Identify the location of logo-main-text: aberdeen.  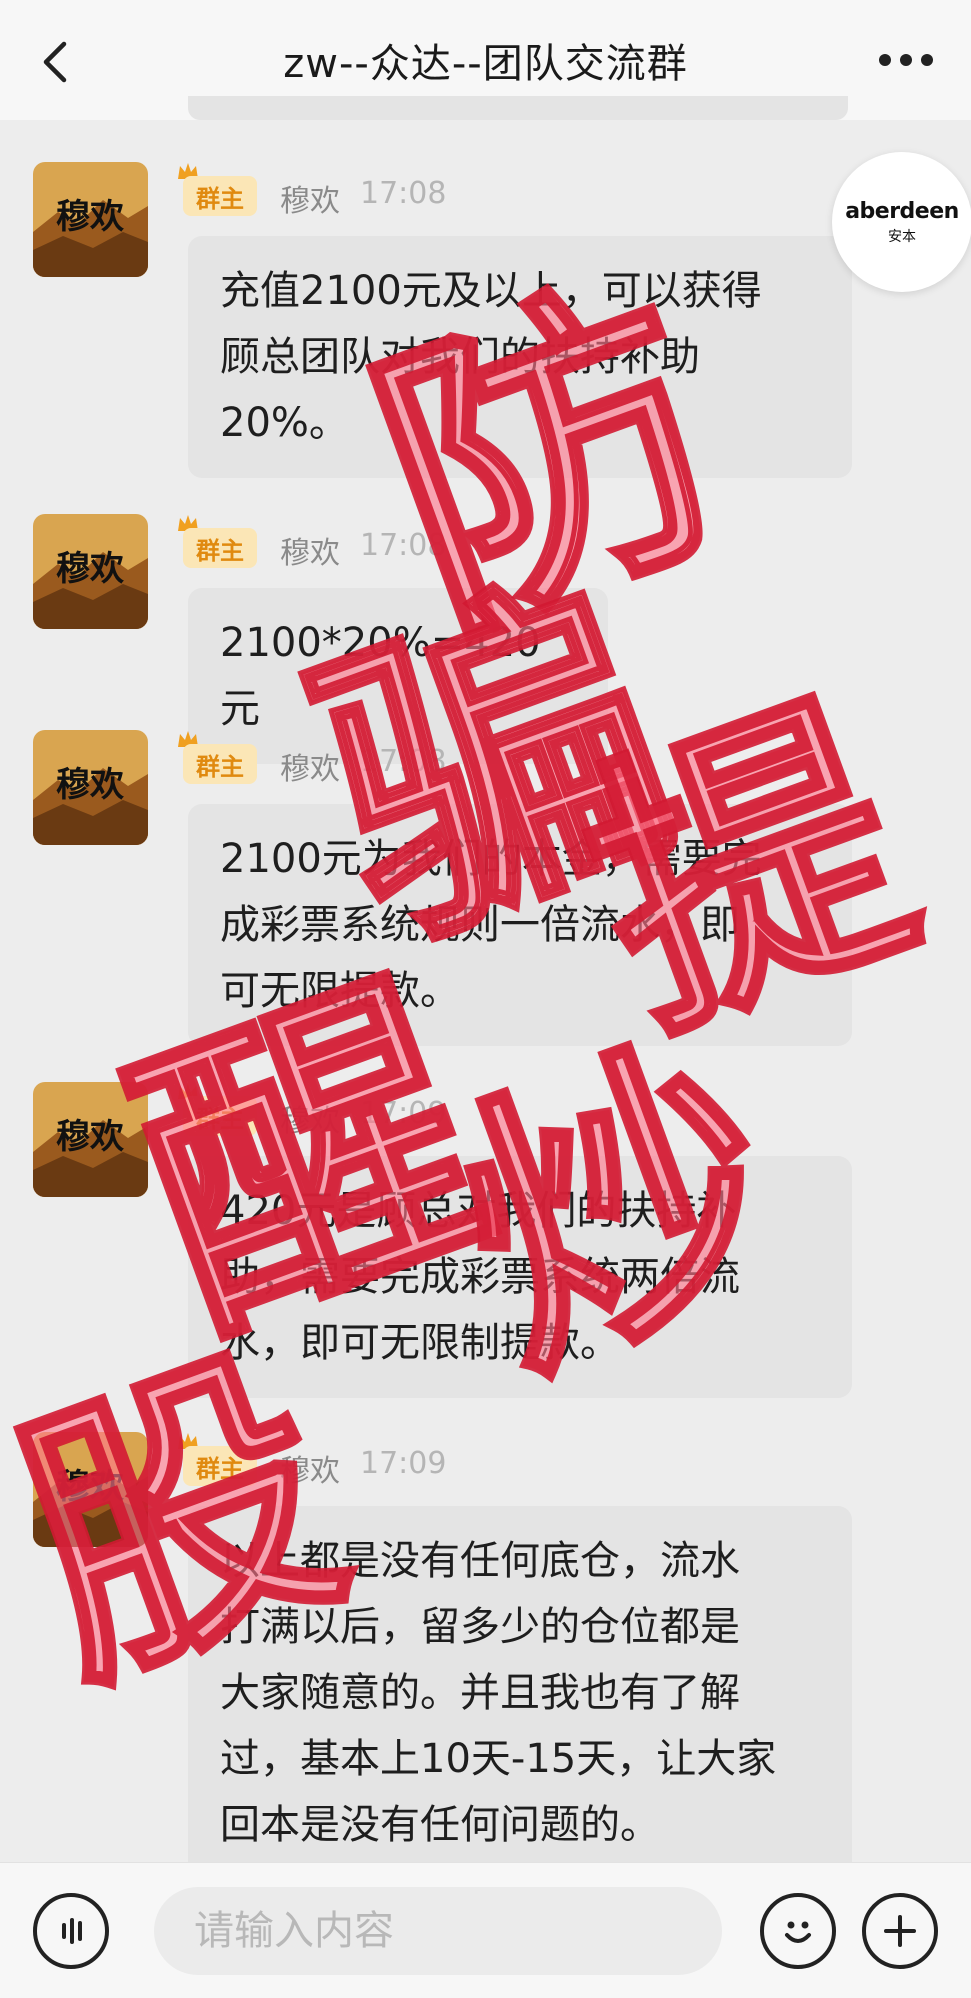
(902, 211).